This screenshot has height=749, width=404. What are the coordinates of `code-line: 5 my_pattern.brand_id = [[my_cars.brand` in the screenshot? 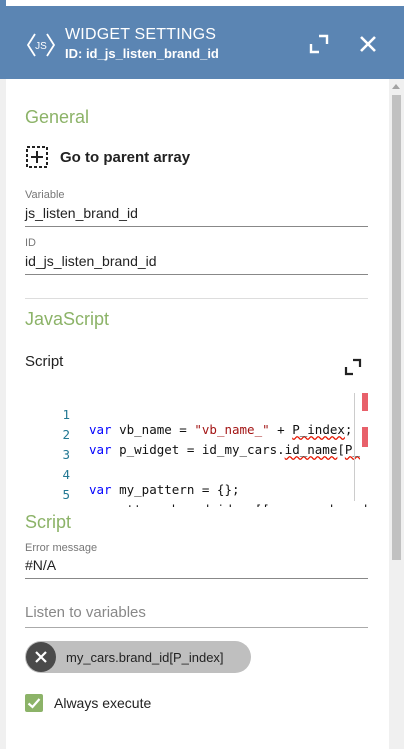 It's located at (196, 489).